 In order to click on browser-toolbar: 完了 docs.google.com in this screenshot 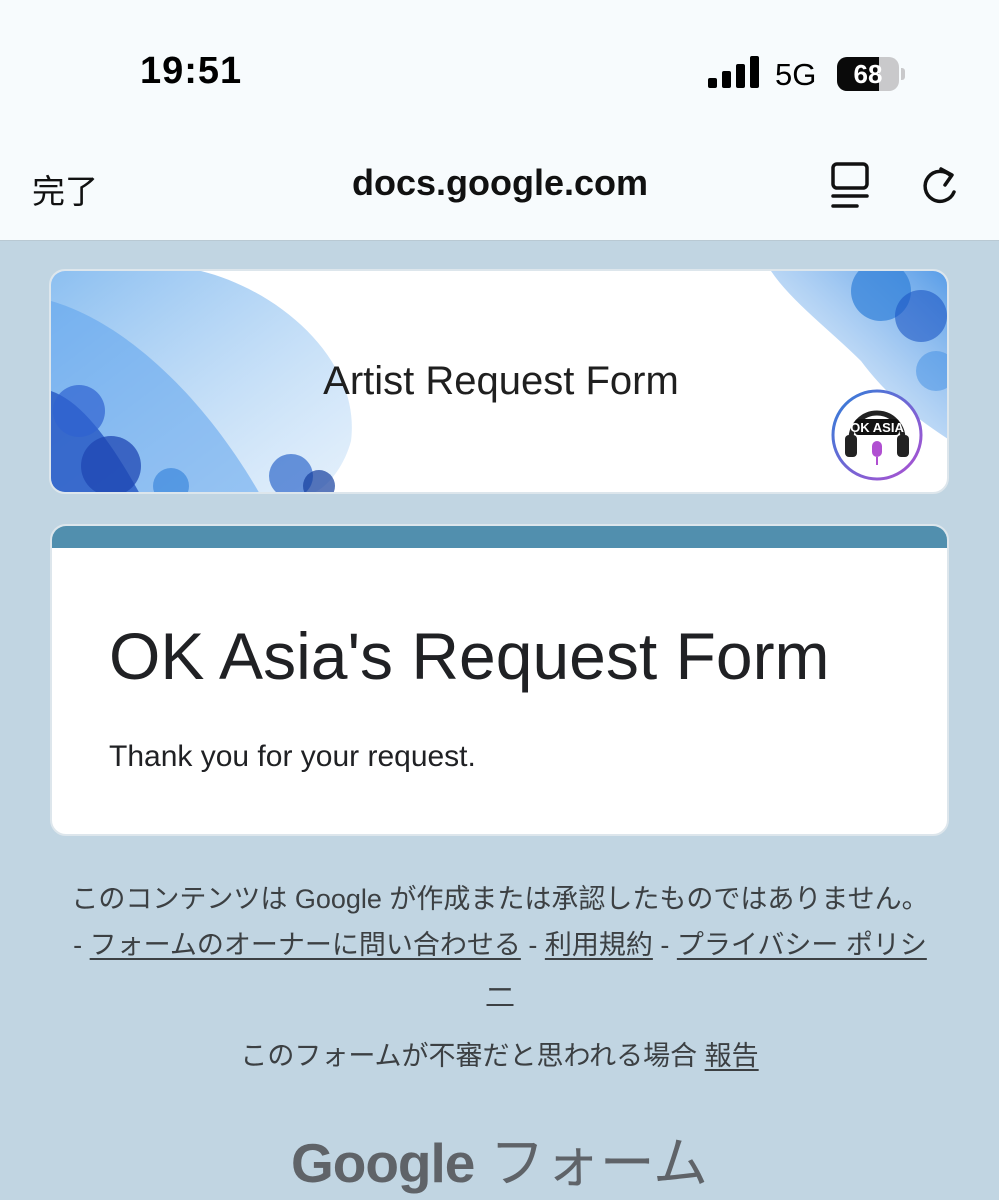, I will do `click(499, 185)`.